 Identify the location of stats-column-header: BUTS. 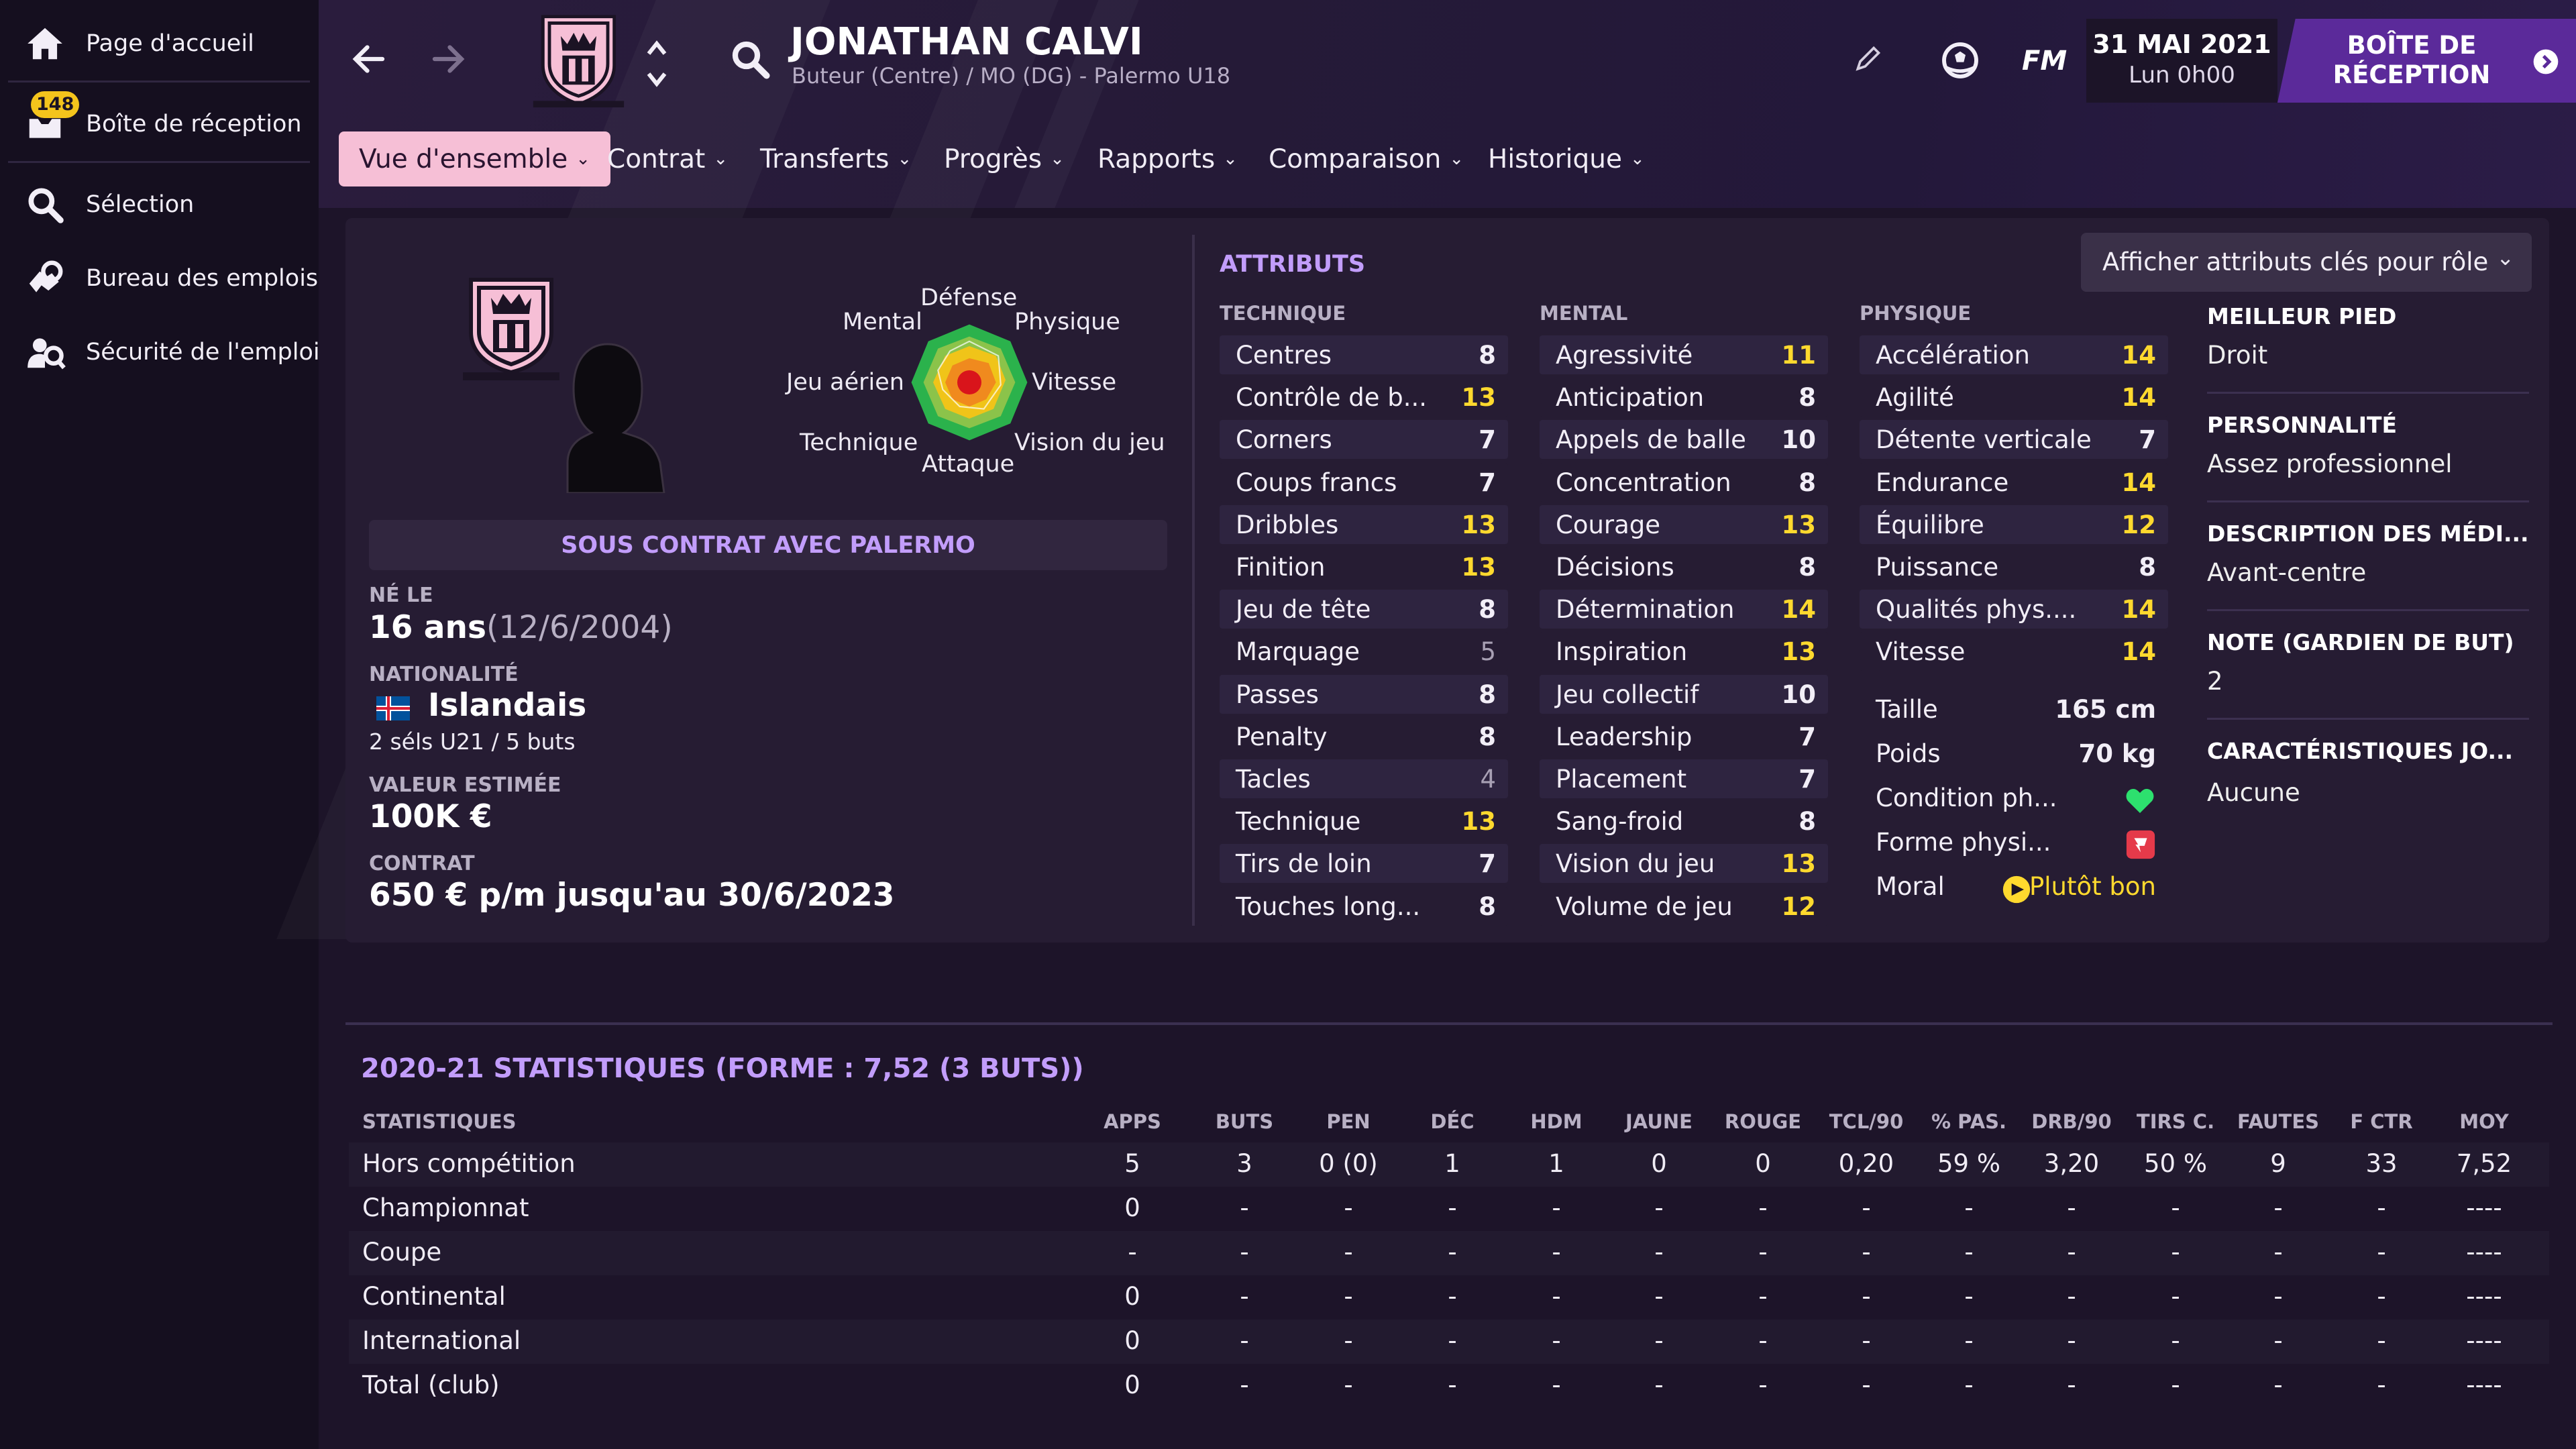
(1244, 1121).